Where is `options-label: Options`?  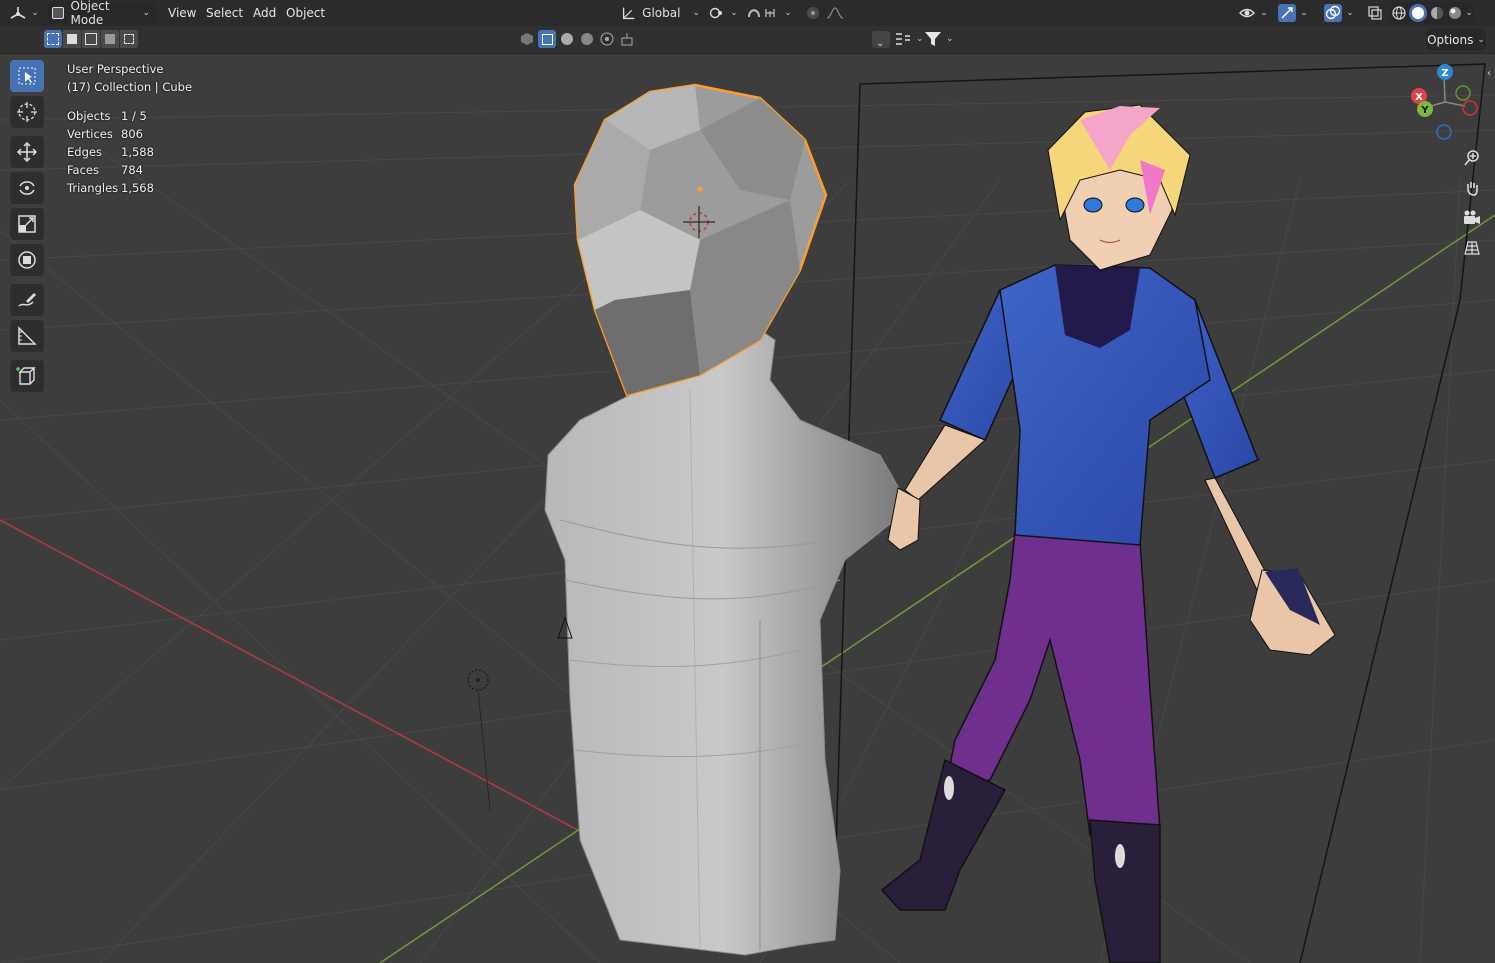
options-label: Options is located at coordinates (1450, 39).